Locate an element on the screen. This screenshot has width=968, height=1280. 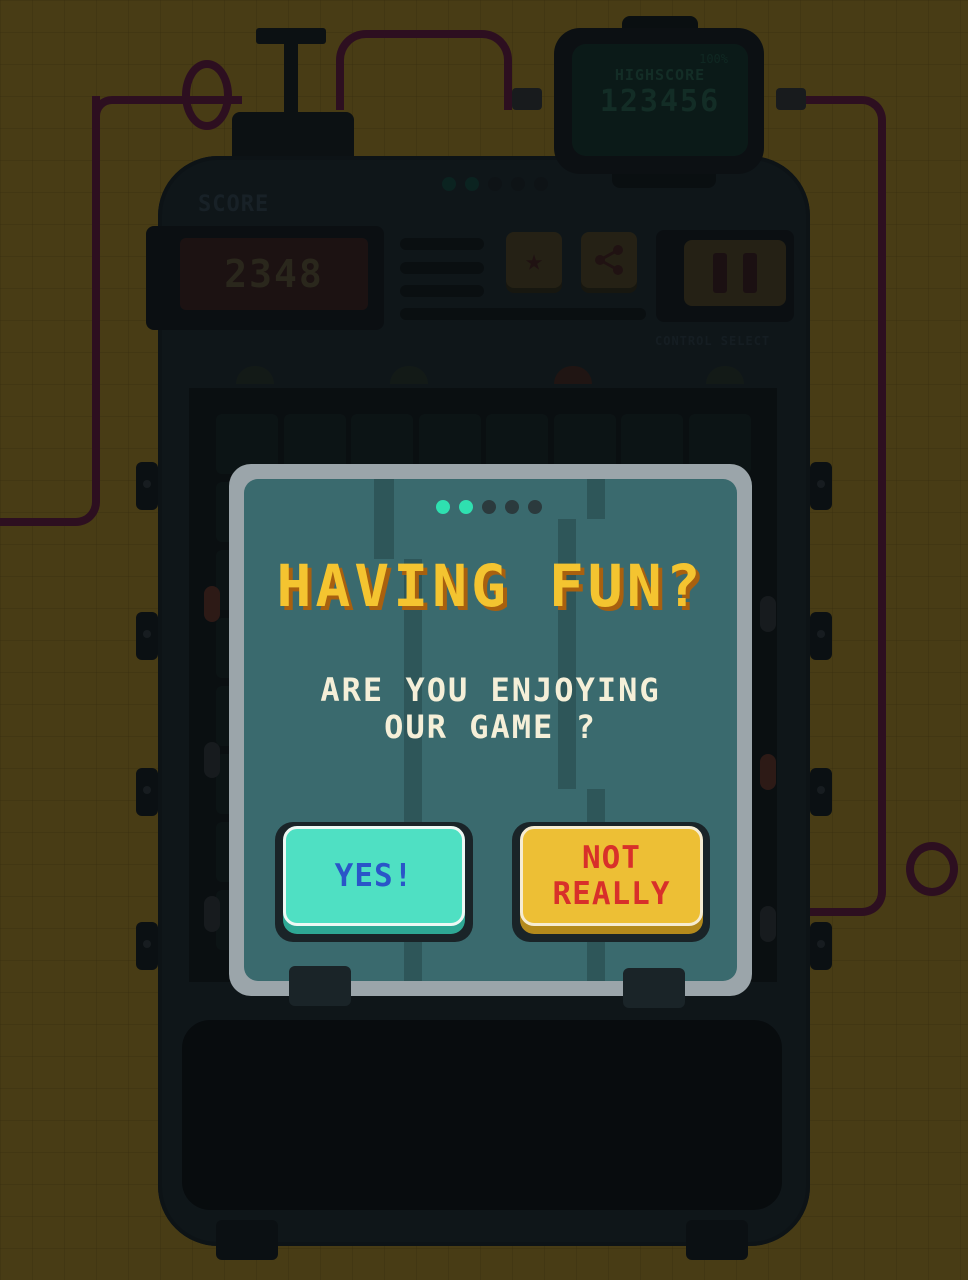
highscore-screen: 100% HIGHSCORE 123456 is located at coordinates (660, 100).